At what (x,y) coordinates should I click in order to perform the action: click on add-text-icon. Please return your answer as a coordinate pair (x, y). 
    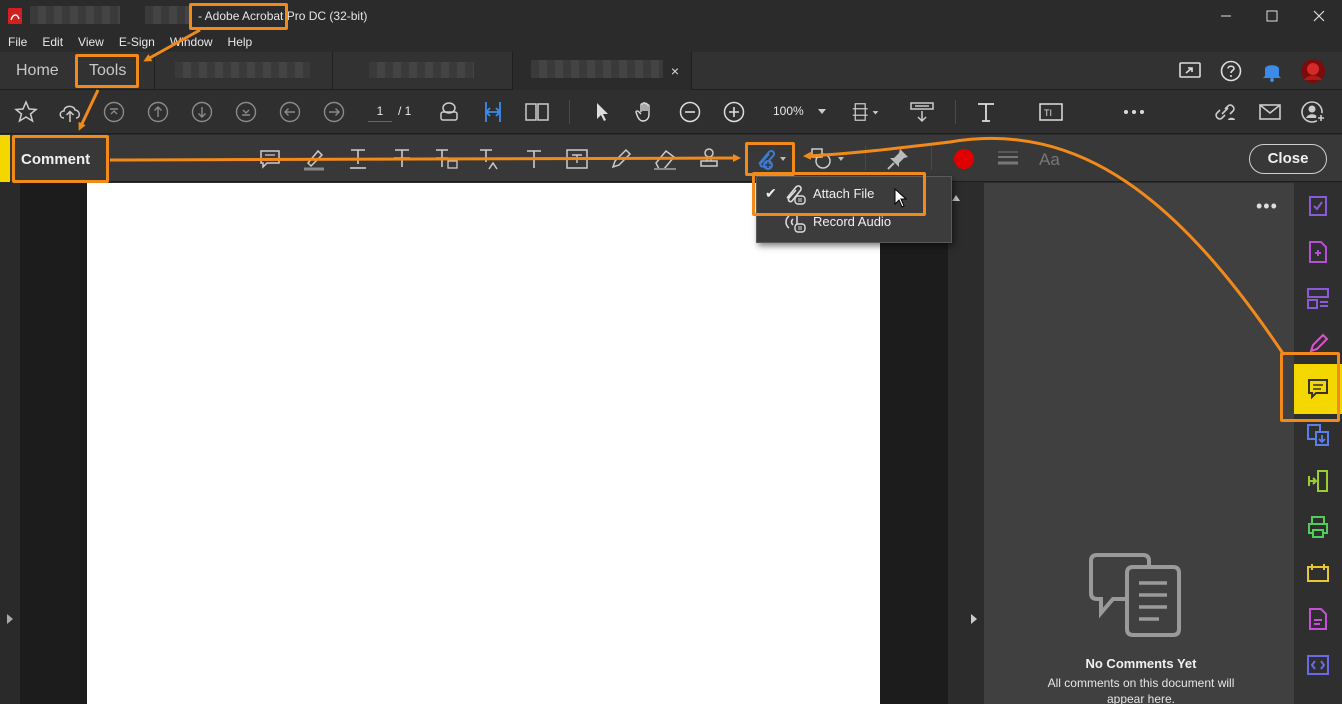
    Looking at the image, I should click on (534, 159).